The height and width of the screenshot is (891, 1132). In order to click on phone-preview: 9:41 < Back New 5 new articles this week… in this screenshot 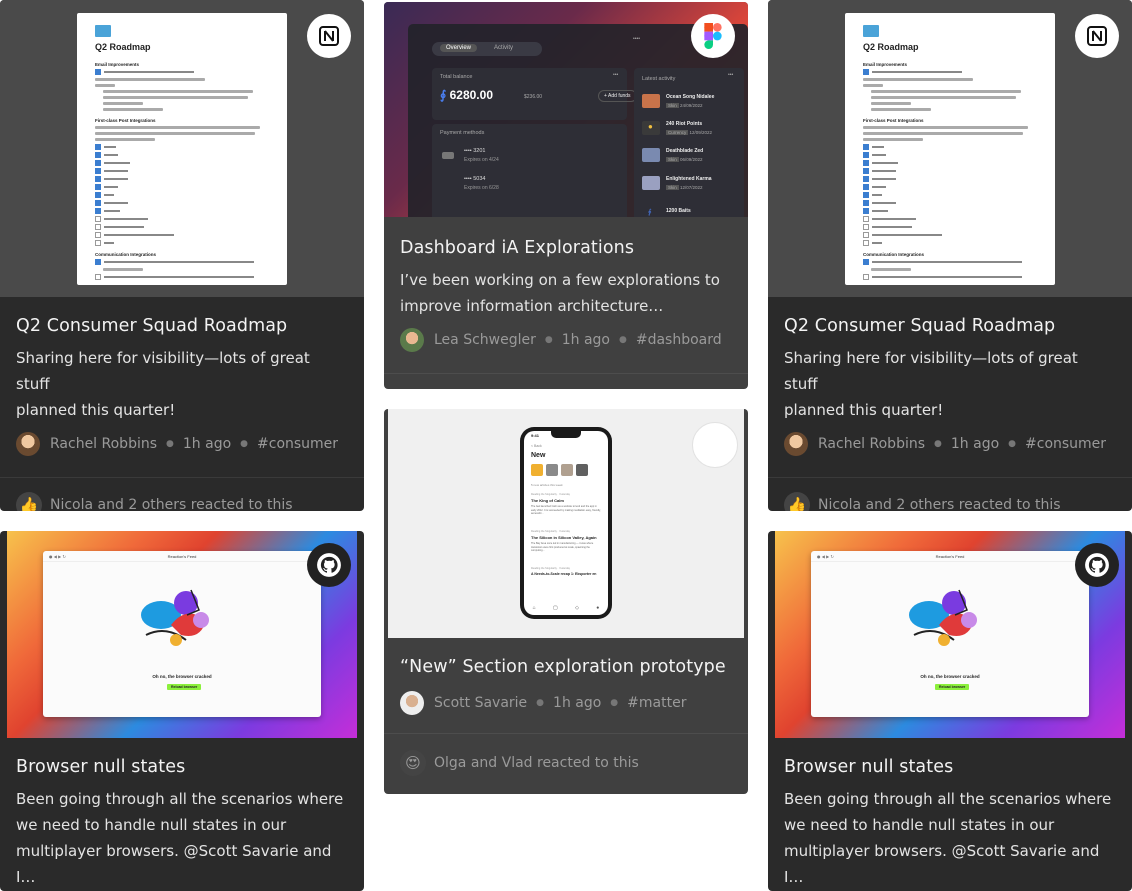, I will do `click(566, 523)`.